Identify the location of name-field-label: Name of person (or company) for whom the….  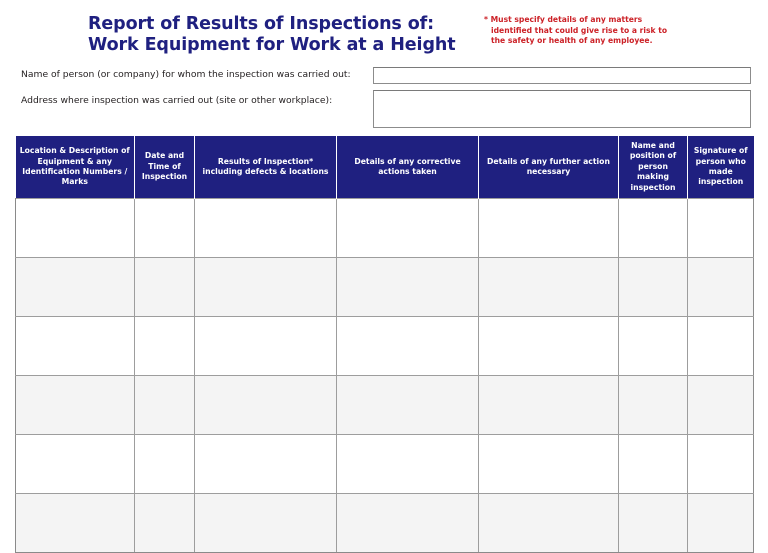
(186, 74).